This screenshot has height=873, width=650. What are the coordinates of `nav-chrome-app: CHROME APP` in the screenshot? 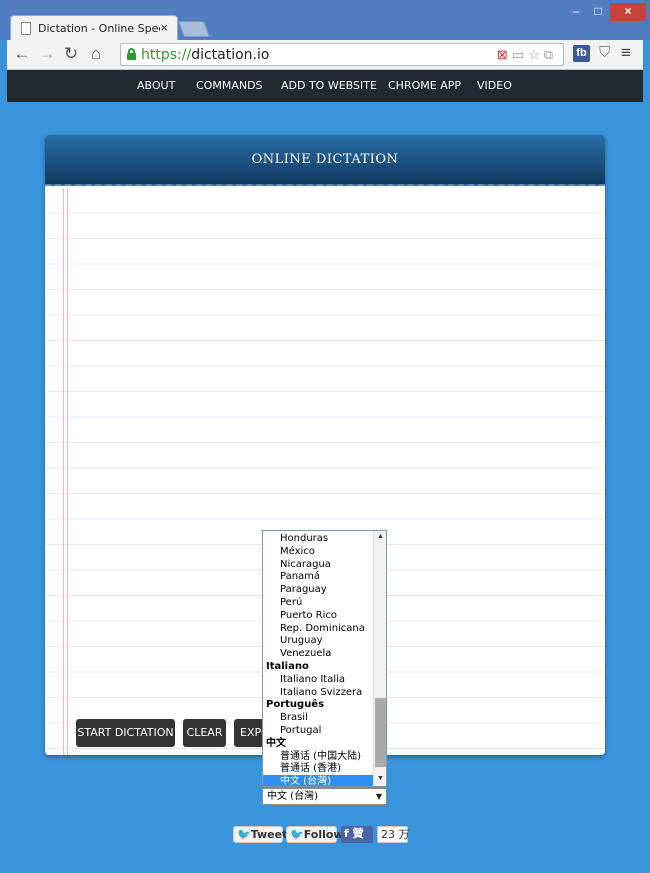 It's located at (424, 85).